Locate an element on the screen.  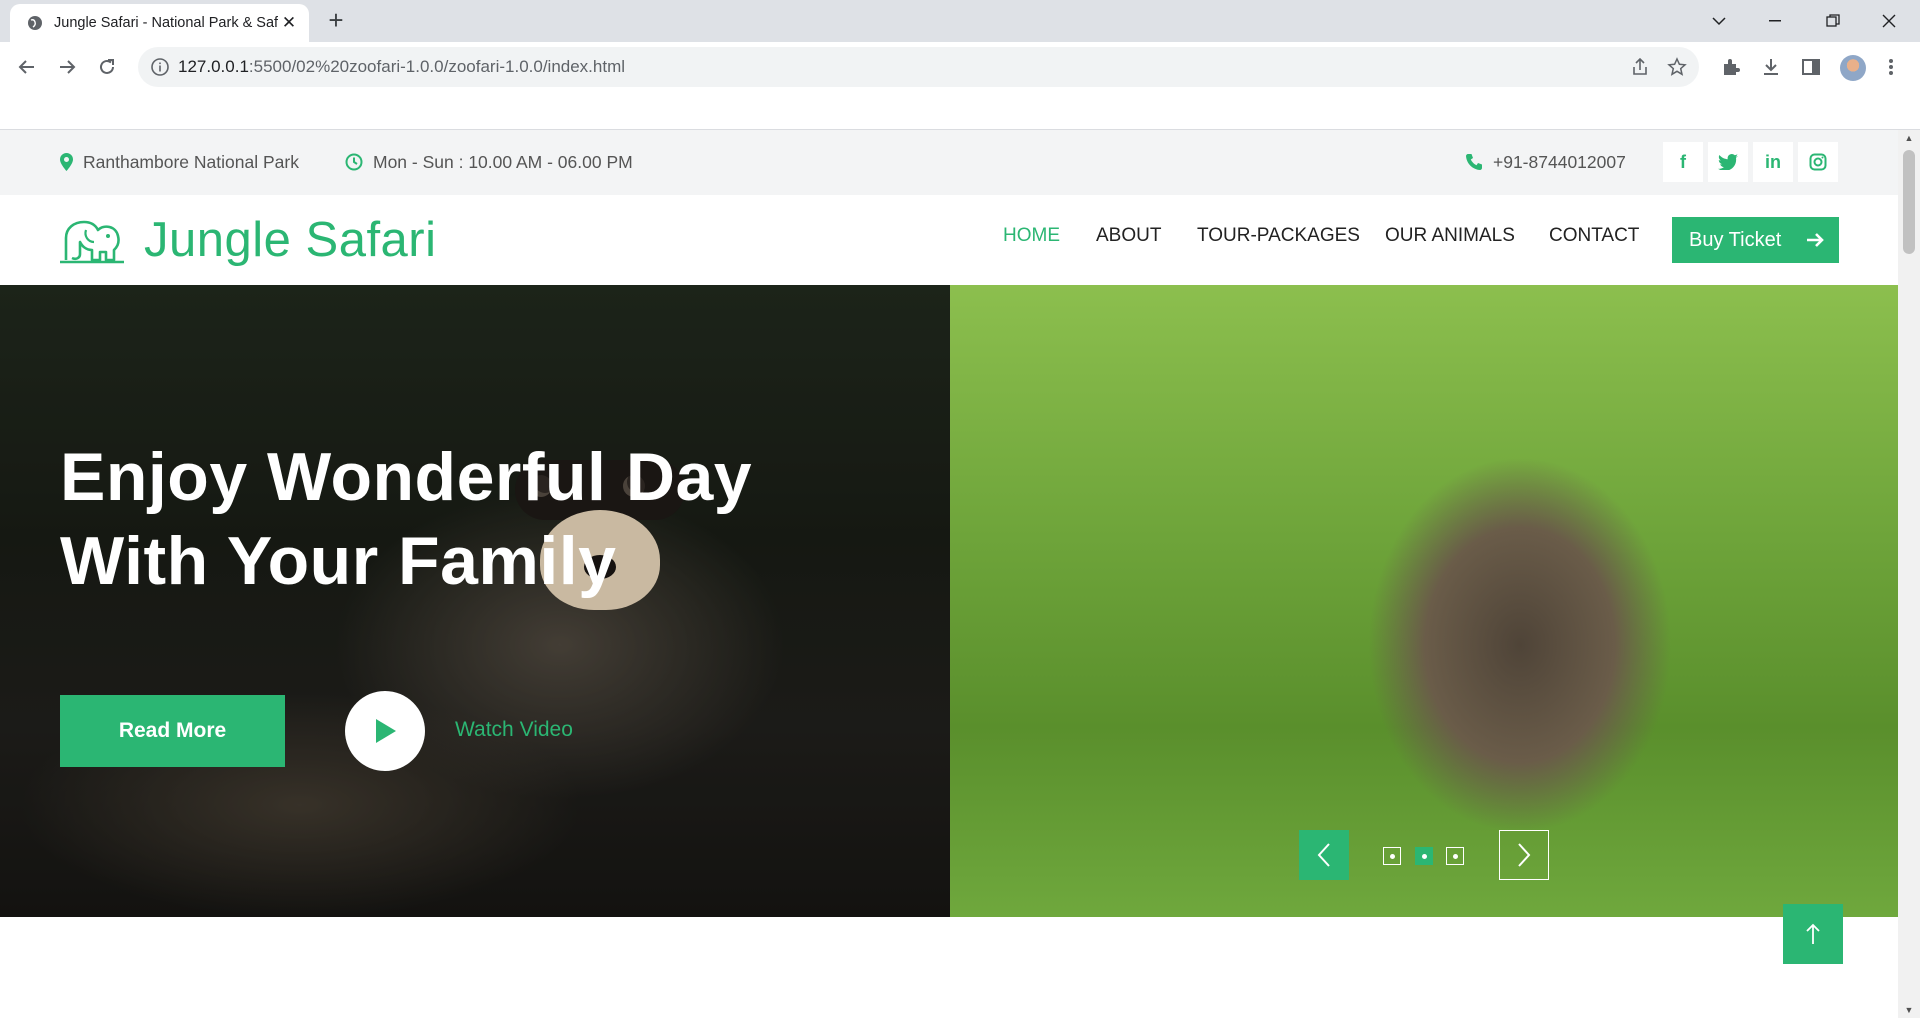
download-icon is located at coordinates (1771, 67).